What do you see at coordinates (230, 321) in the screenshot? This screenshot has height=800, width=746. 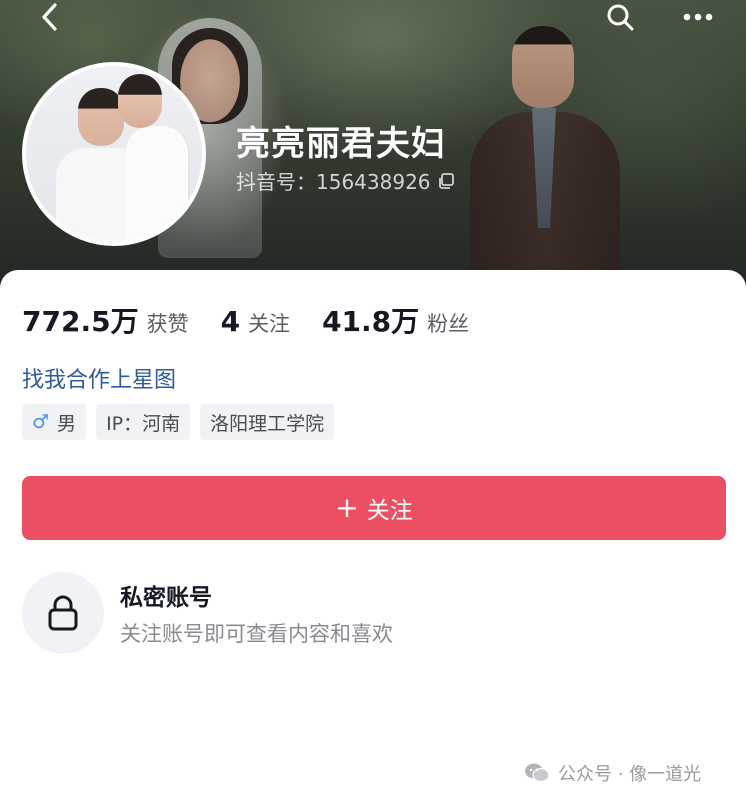 I see `stat-following-value: 4` at bounding box center [230, 321].